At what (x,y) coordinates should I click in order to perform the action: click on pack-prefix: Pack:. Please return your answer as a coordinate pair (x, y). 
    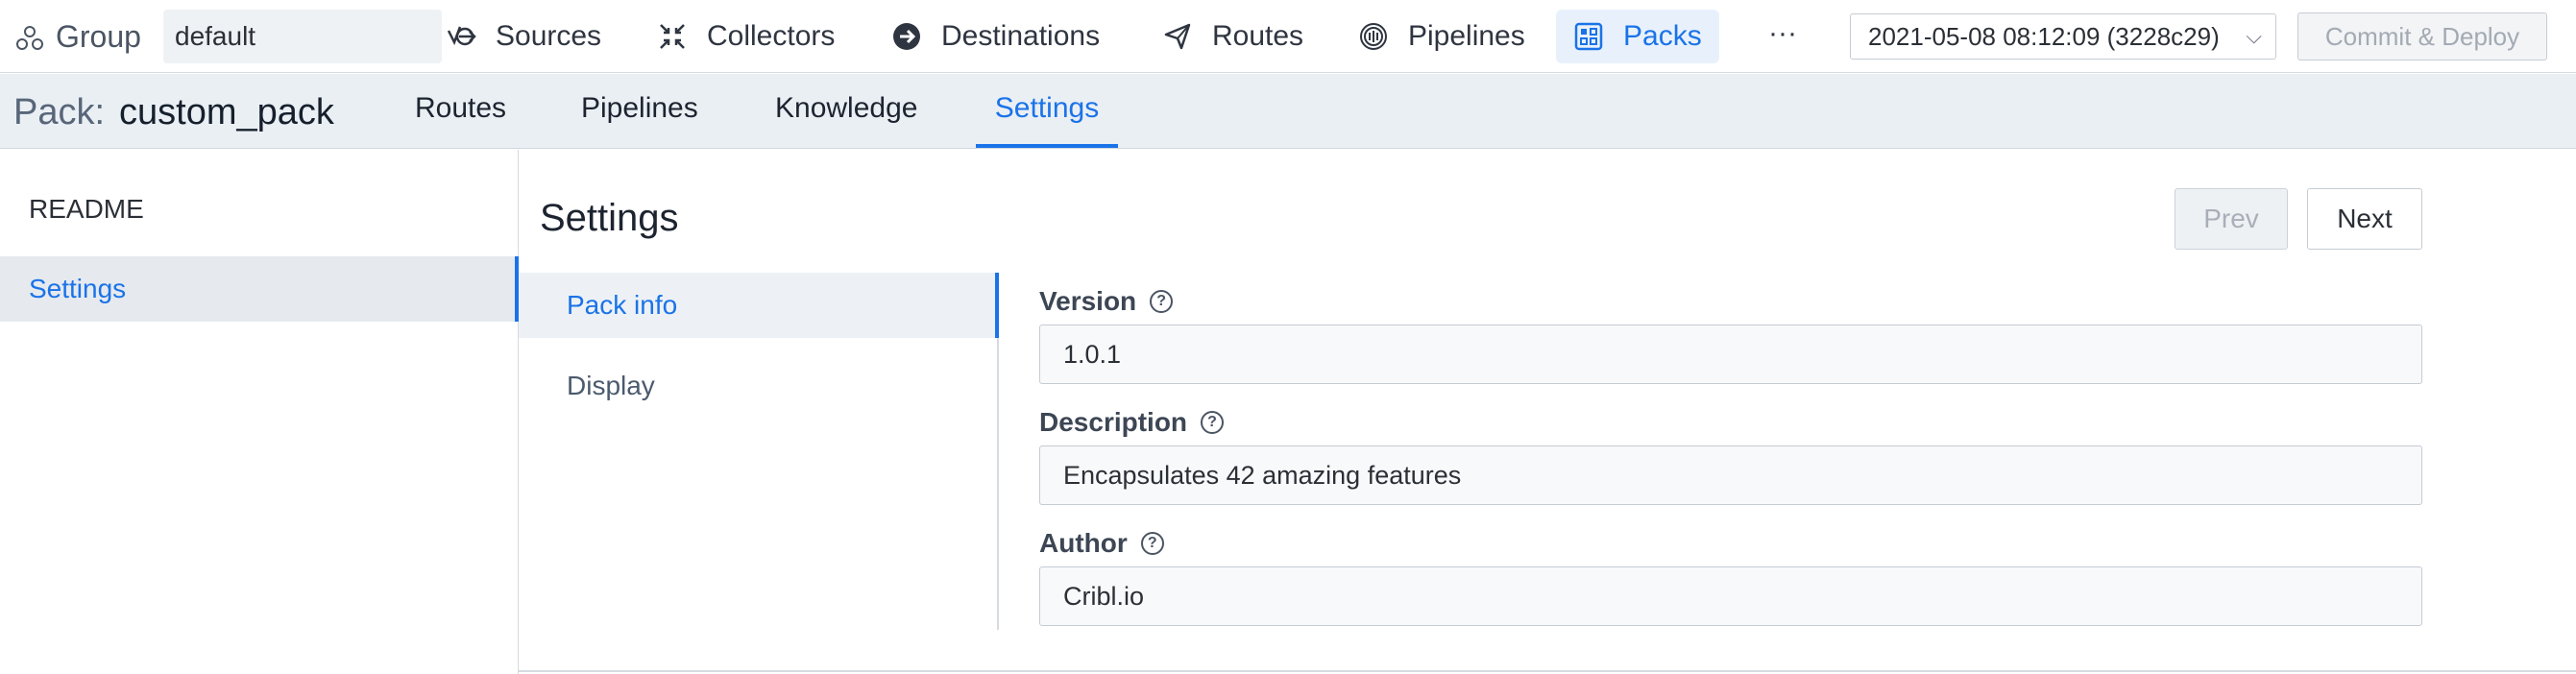
    Looking at the image, I should click on (59, 112).